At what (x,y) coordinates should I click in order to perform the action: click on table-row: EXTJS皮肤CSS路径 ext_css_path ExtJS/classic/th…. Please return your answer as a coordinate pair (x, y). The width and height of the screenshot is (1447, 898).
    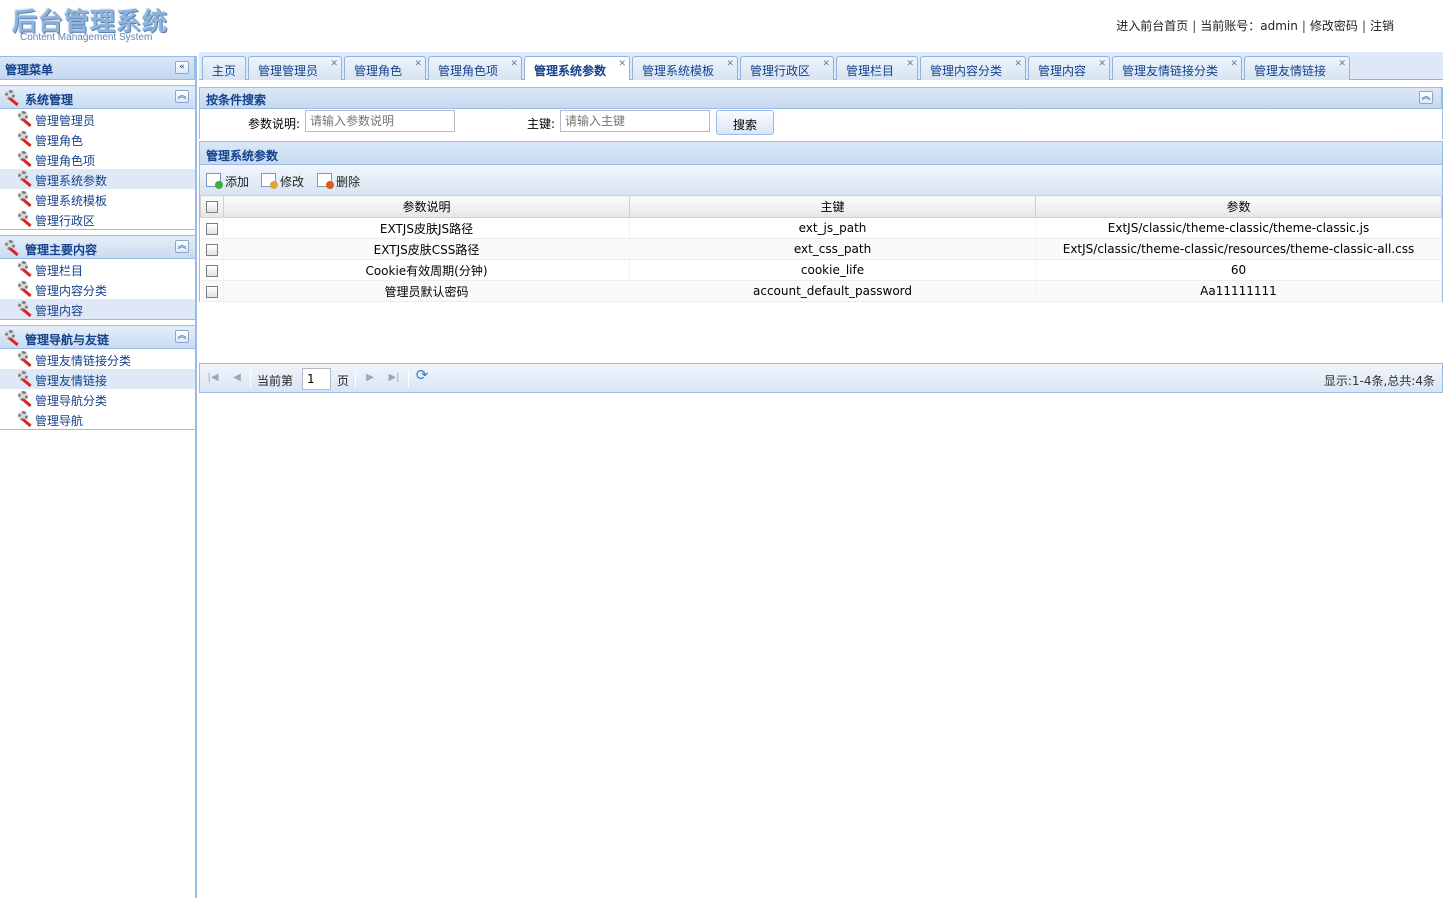
    Looking at the image, I should click on (821, 249).